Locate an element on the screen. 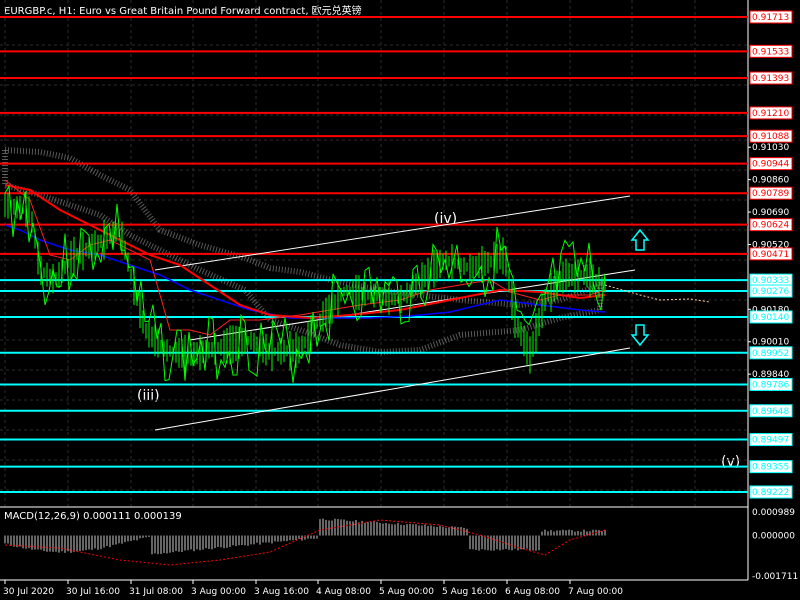 The image size is (800, 600). support-level-value: 0.89952 is located at coordinates (770, 354).